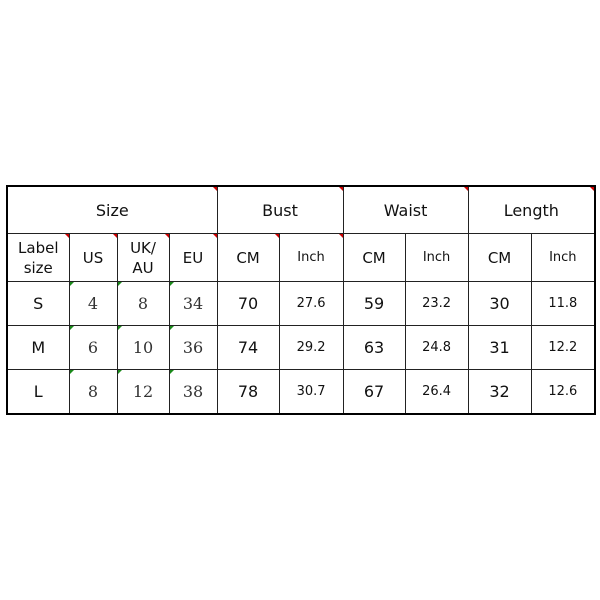 The height and width of the screenshot is (600, 600). What do you see at coordinates (436, 392) in the screenshot?
I see `waist-inch-cell: 26.4` at bounding box center [436, 392].